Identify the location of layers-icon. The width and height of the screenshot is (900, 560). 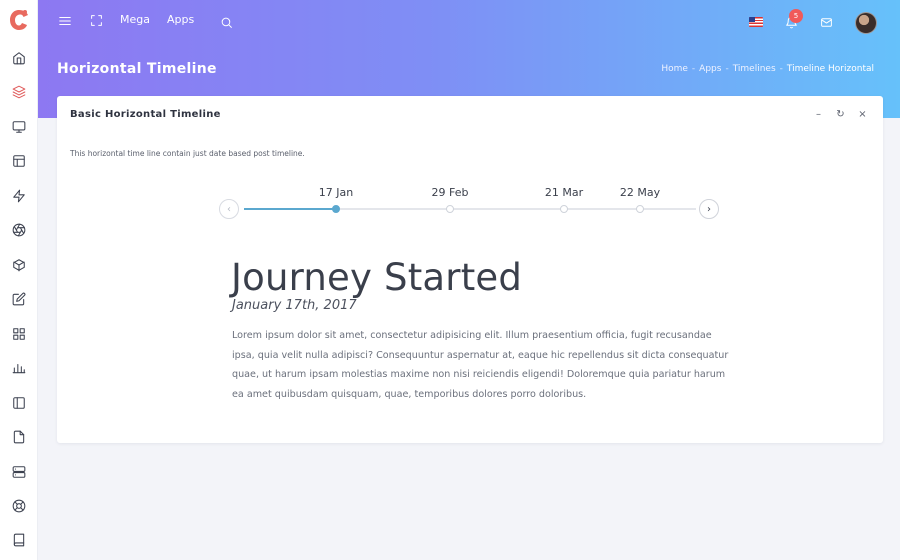
(19, 92).